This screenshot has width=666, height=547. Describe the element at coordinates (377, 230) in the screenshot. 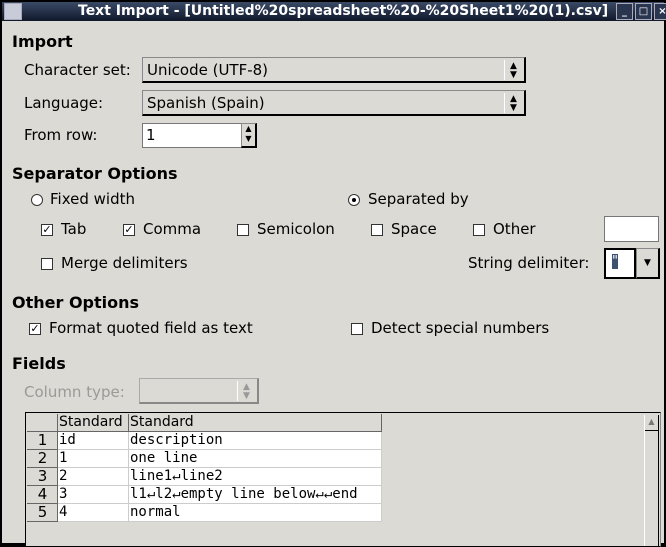

I see `space-checkbox` at that location.